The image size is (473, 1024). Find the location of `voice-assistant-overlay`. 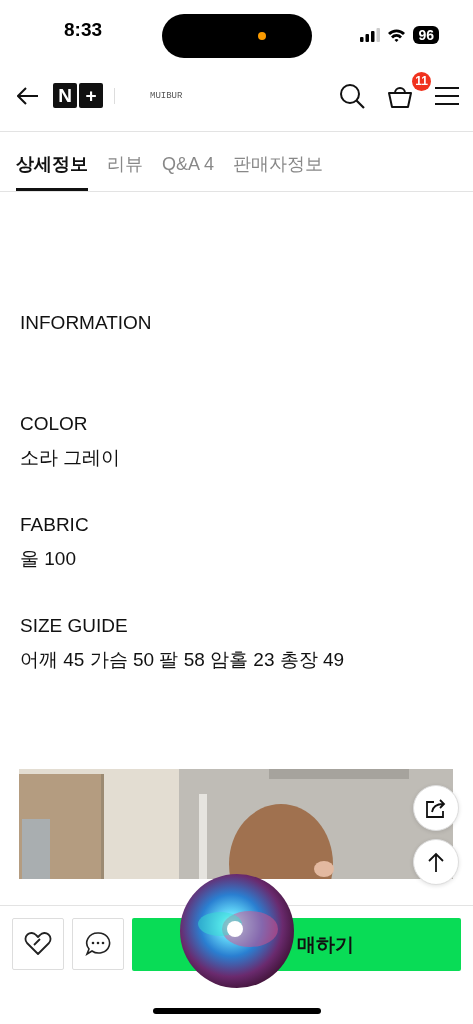

voice-assistant-overlay is located at coordinates (237, 931).